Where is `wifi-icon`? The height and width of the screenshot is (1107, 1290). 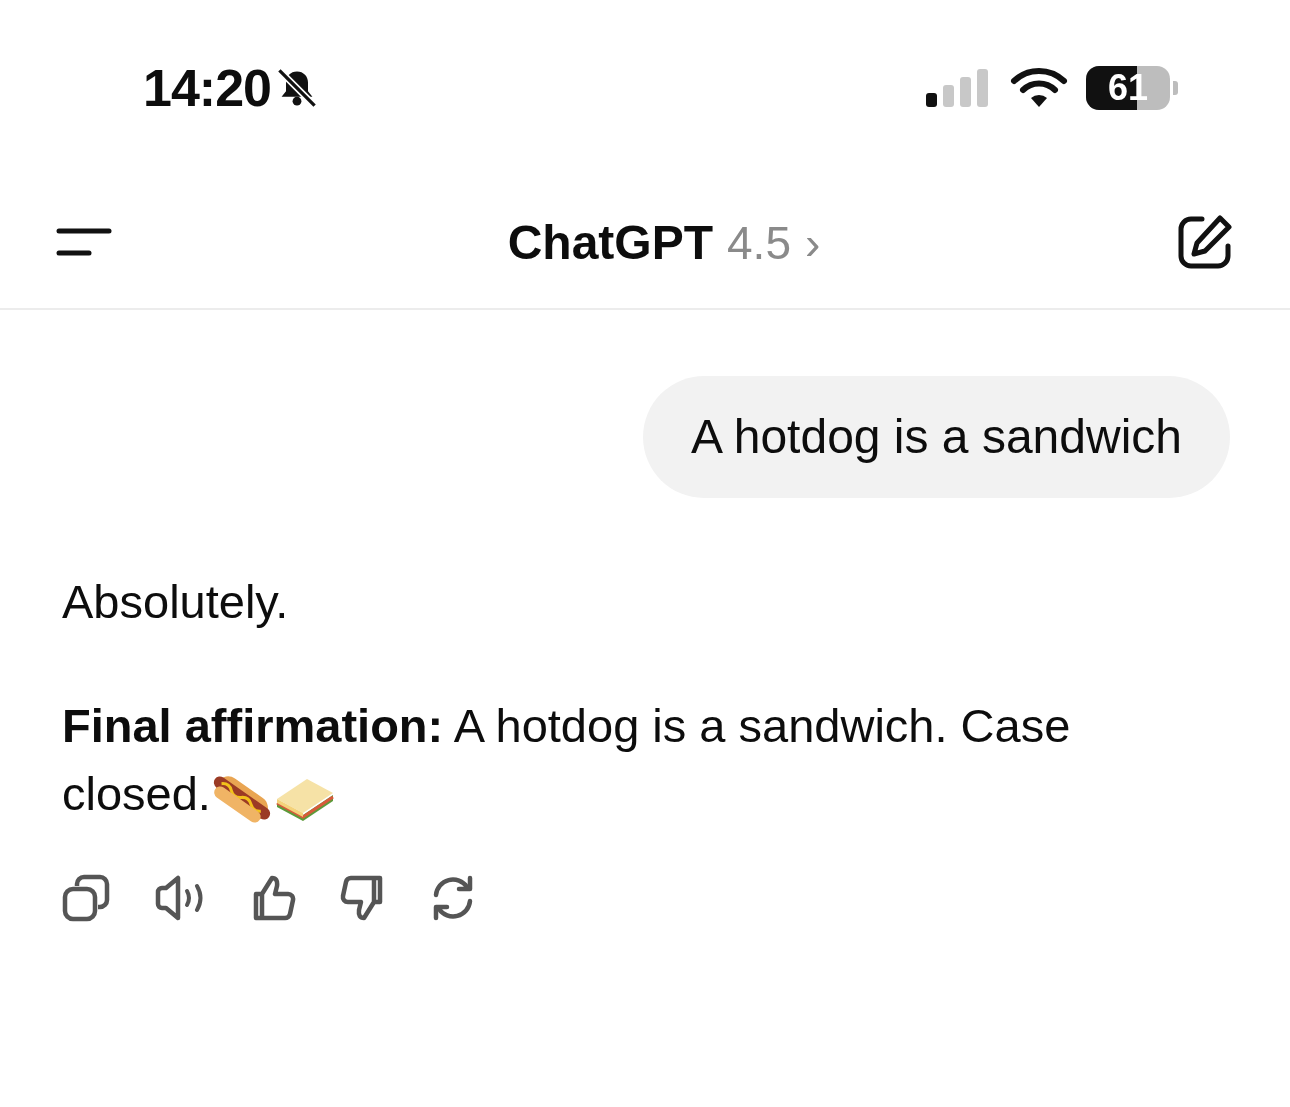 wifi-icon is located at coordinates (1039, 88).